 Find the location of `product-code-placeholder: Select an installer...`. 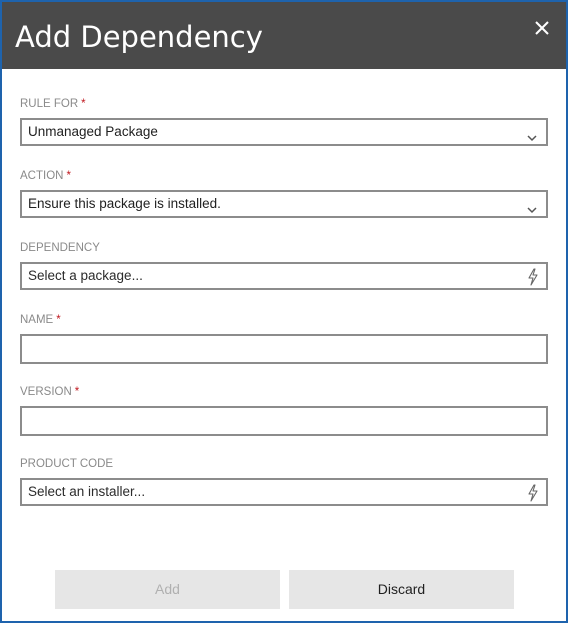

product-code-placeholder: Select an installer... is located at coordinates (87, 491).